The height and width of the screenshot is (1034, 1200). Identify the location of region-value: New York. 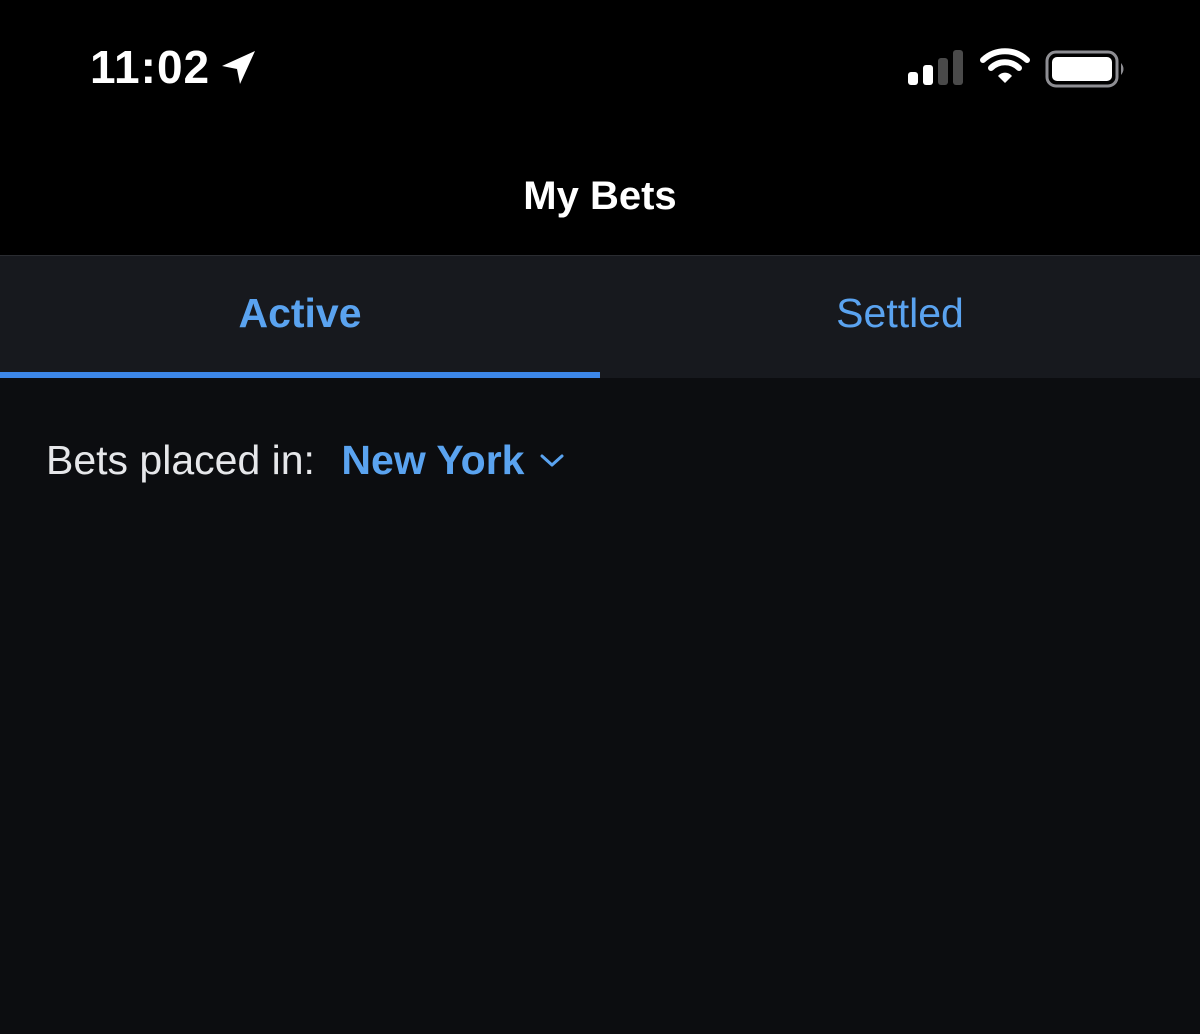
(433, 460).